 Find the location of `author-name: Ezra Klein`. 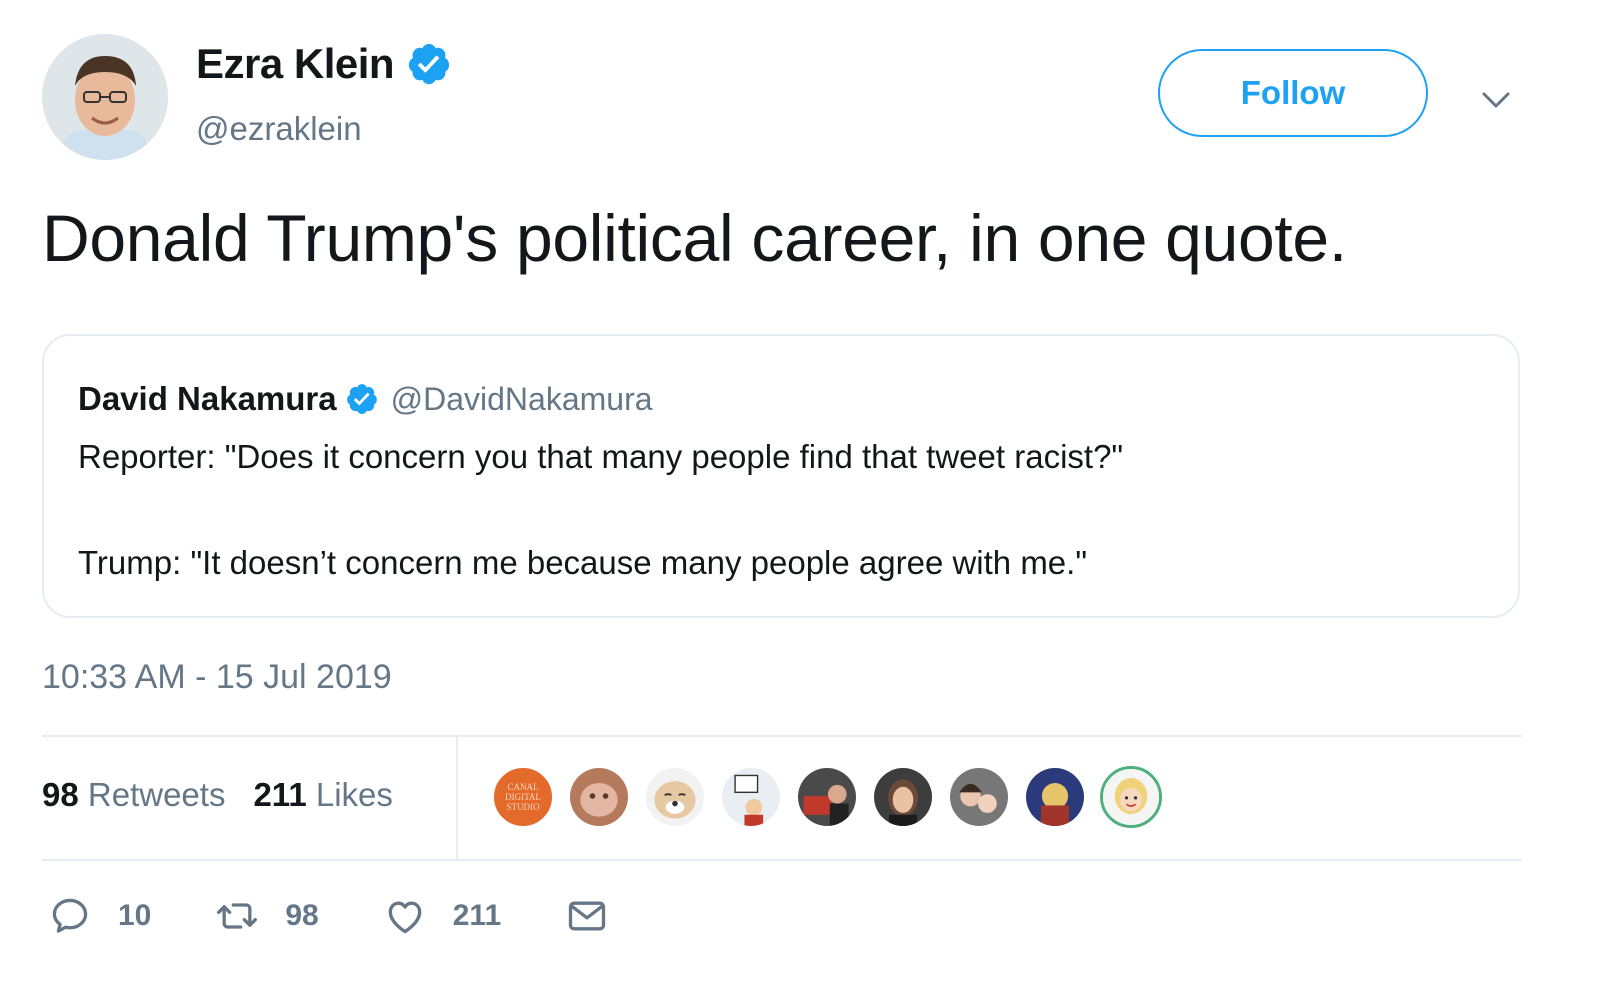

author-name: Ezra Klein is located at coordinates (324, 64).